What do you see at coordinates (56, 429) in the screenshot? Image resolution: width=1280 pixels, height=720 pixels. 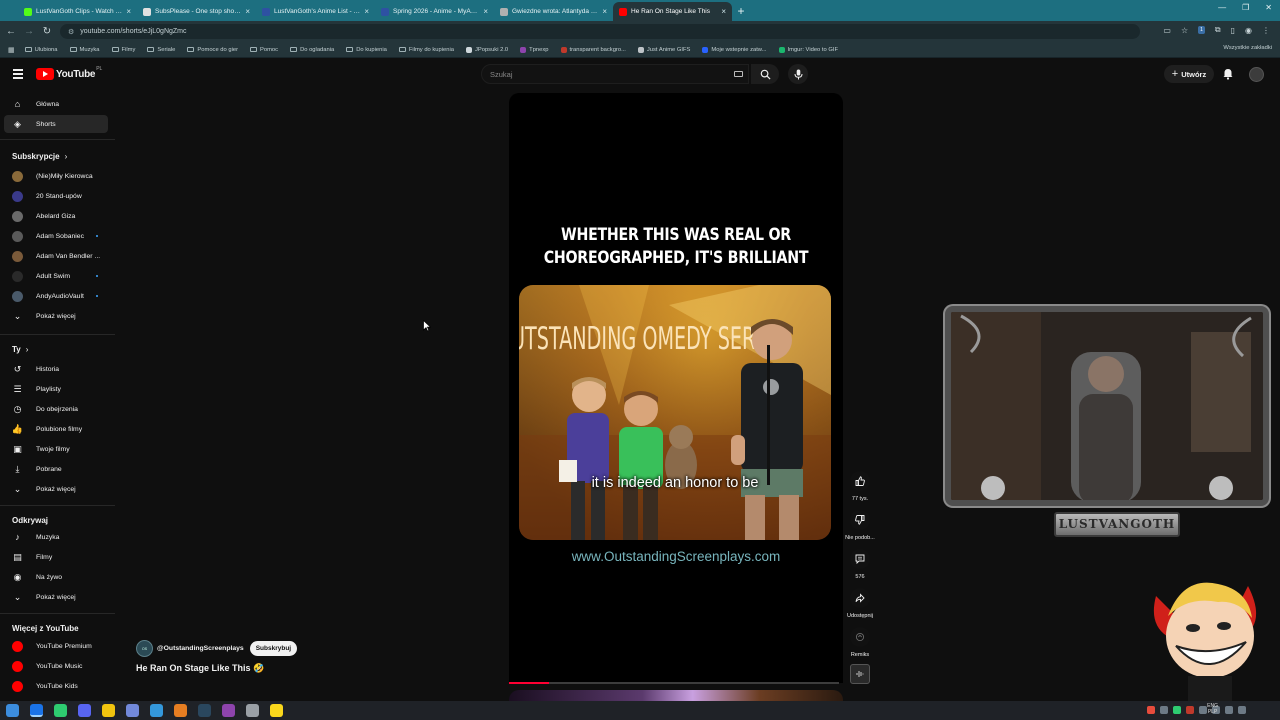 I see `sidebar-item-liked-videos: 👍 Polubione filmy` at bounding box center [56, 429].